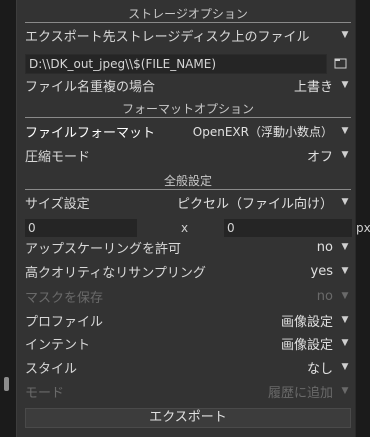  What do you see at coordinates (319, 157) in the screenshot?
I see `compression-value: オフ` at bounding box center [319, 157].